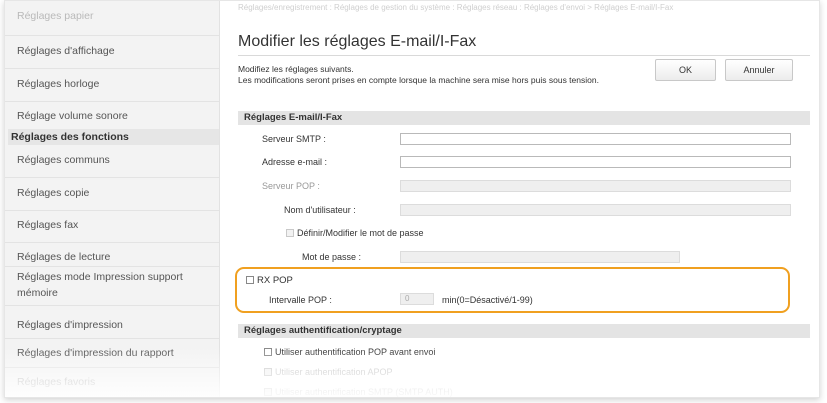 This screenshot has width=827, height=403. What do you see at coordinates (759, 70) in the screenshot?
I see `cancel-button: Annuler` at bounding box center [759, 70].